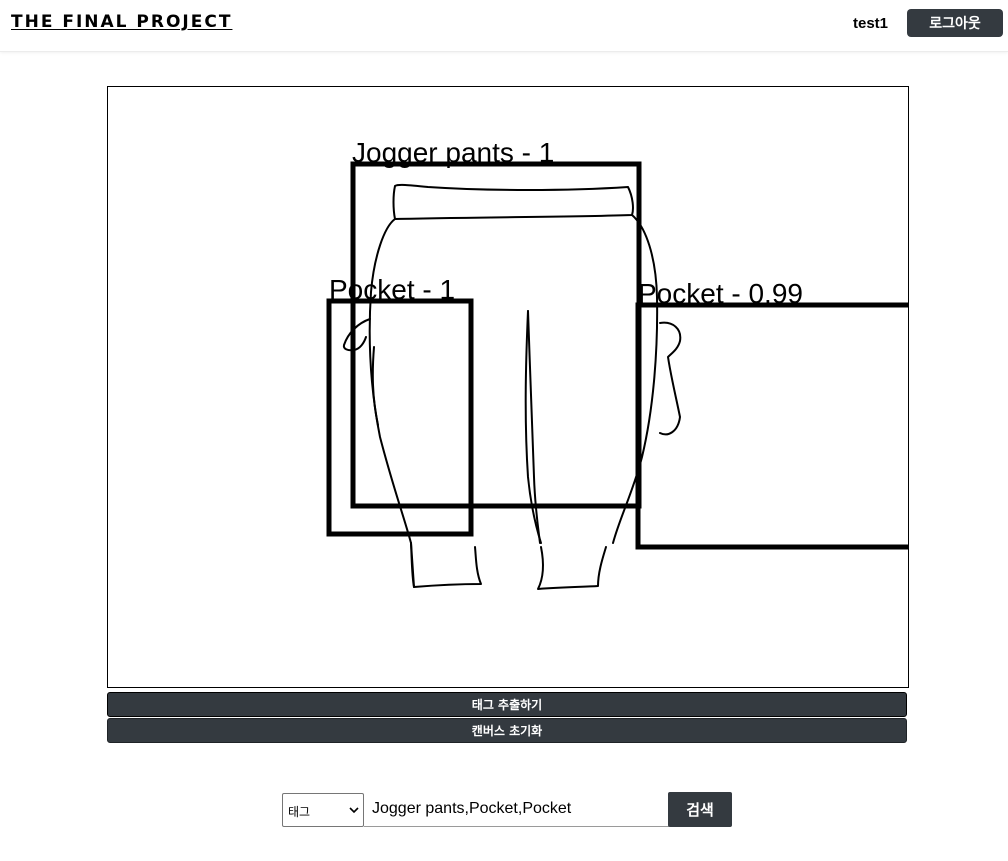 Image resolution: width=1008 pixels, height=861 pixels. What do you see at coordinates (504, 26) in the screenshot?
I see `top-navbar: THE FINAL PROJECT test1 로그아웃` at bounding box center [504, 26].